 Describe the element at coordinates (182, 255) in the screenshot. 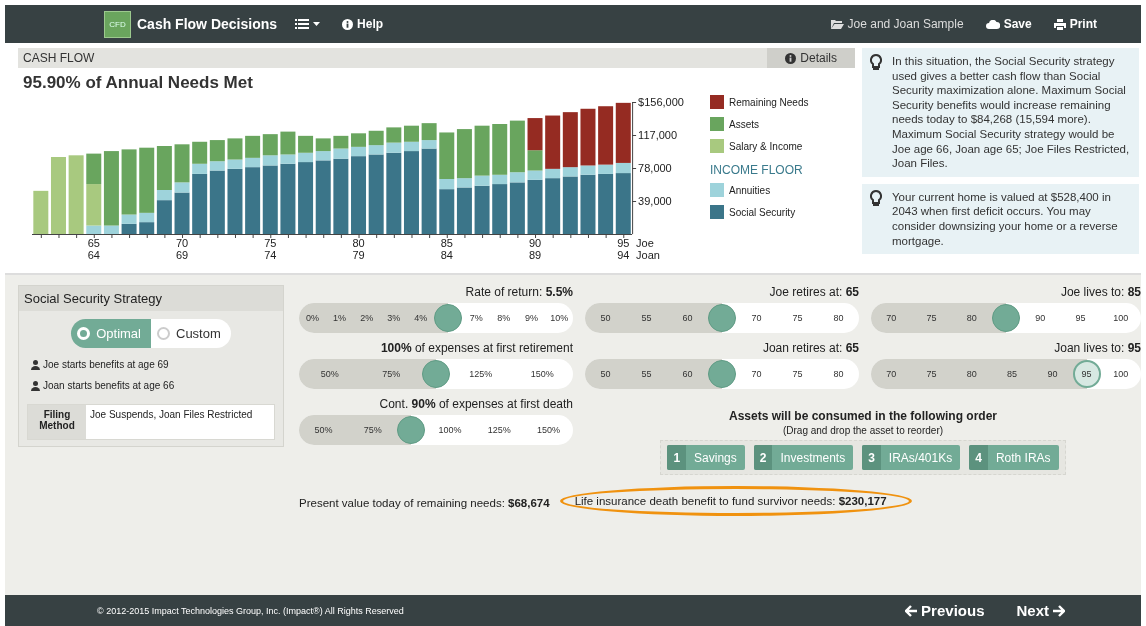

I see `age-label: 69` at that location.